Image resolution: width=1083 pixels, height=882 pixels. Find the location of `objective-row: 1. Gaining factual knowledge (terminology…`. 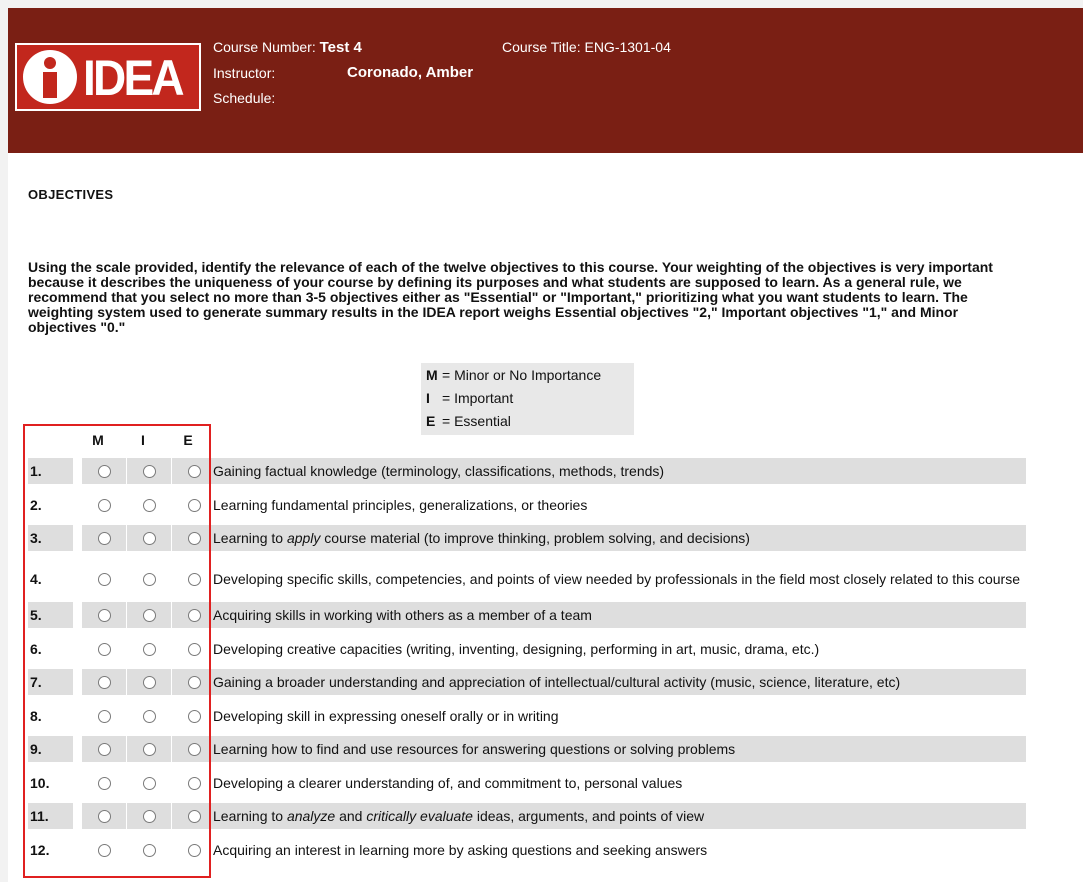

objective-row: 1. Gaining factual knowledge (terminology… is located at coordinates (527, 471).